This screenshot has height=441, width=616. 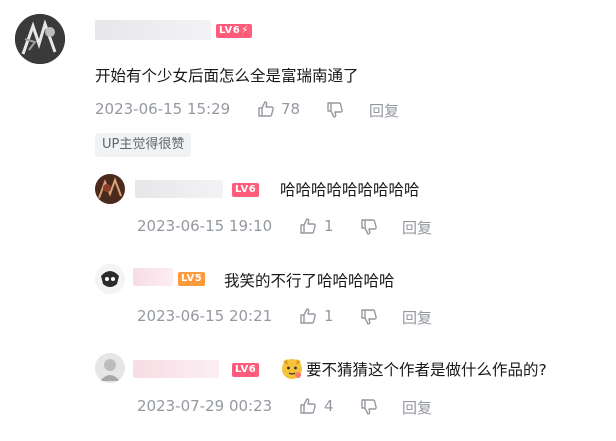 I want to click on reply-text: 要不猜猜这个作者是做什么作品的?, so click(x=426, y=370).